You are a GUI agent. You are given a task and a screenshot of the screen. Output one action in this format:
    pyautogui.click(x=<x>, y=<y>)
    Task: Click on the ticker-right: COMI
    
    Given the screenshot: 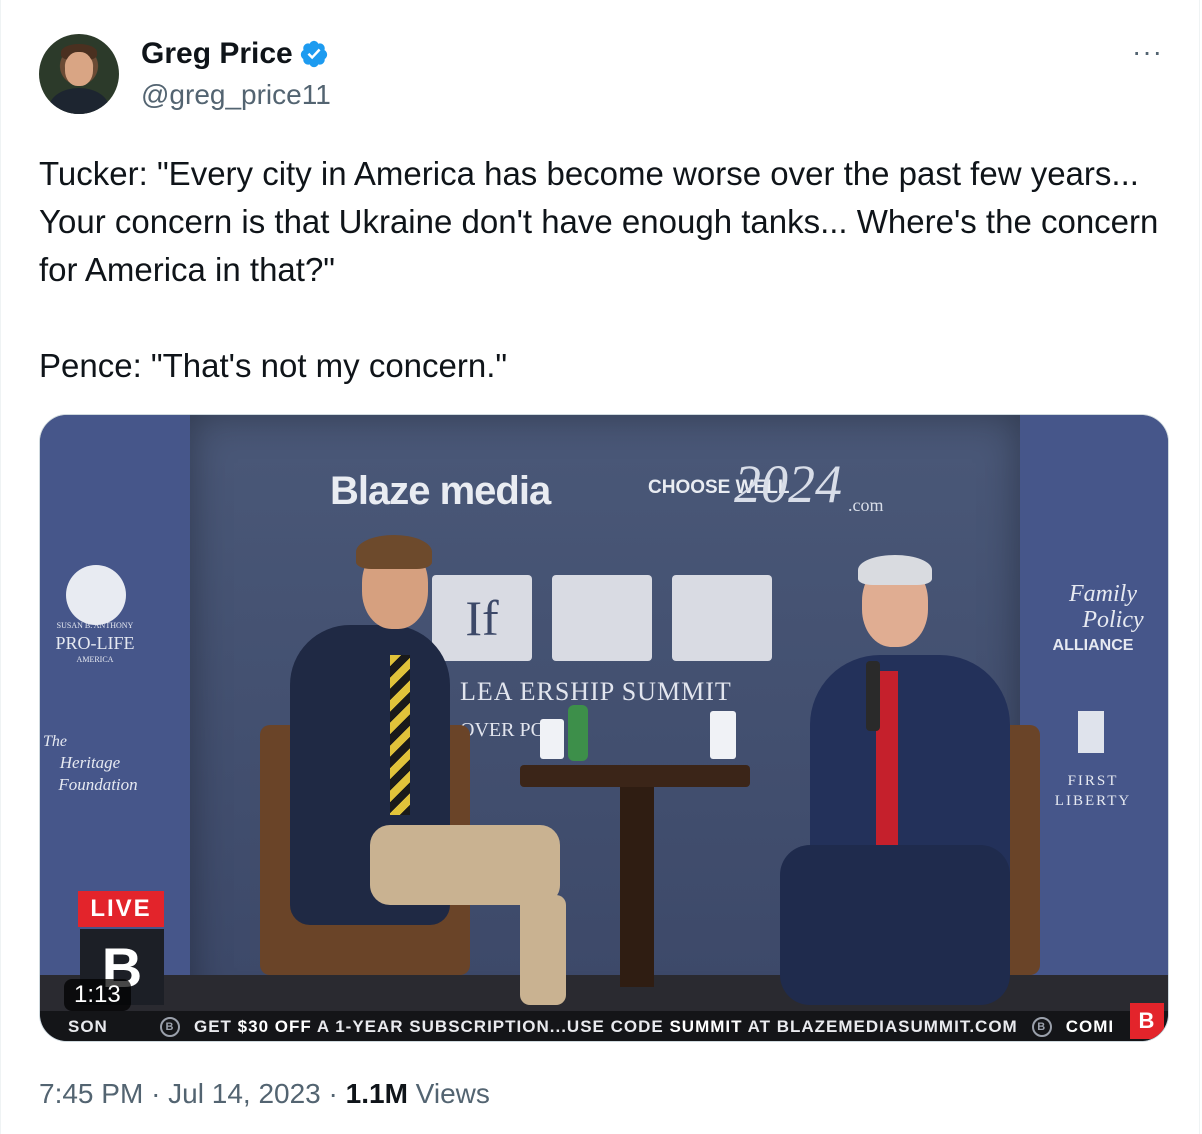 What is the action you would take?
    pyautogui.click(x=1090, y=1026)
    